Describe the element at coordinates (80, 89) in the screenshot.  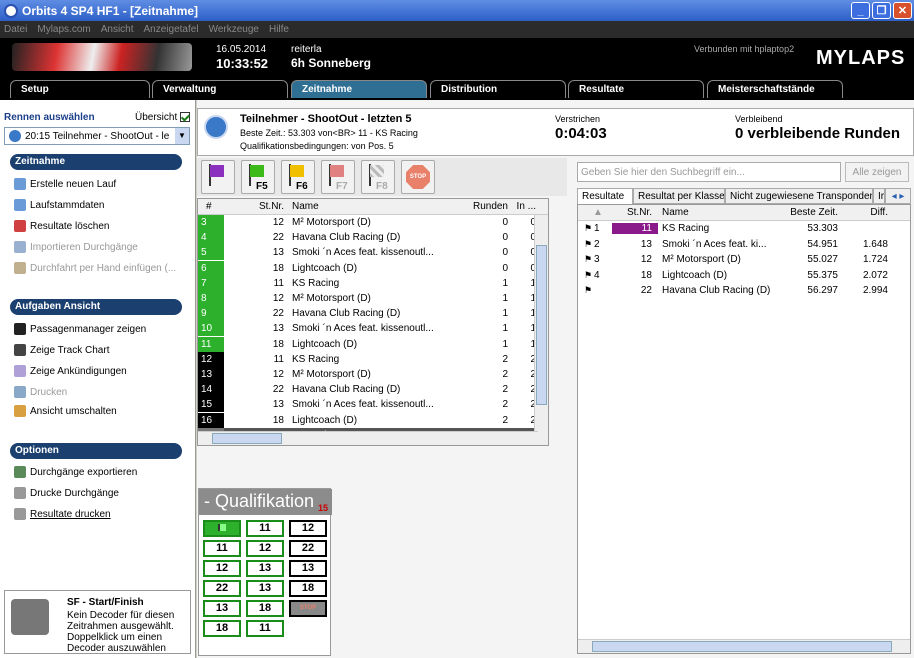
I see `tab-setup: Setup` at that location.